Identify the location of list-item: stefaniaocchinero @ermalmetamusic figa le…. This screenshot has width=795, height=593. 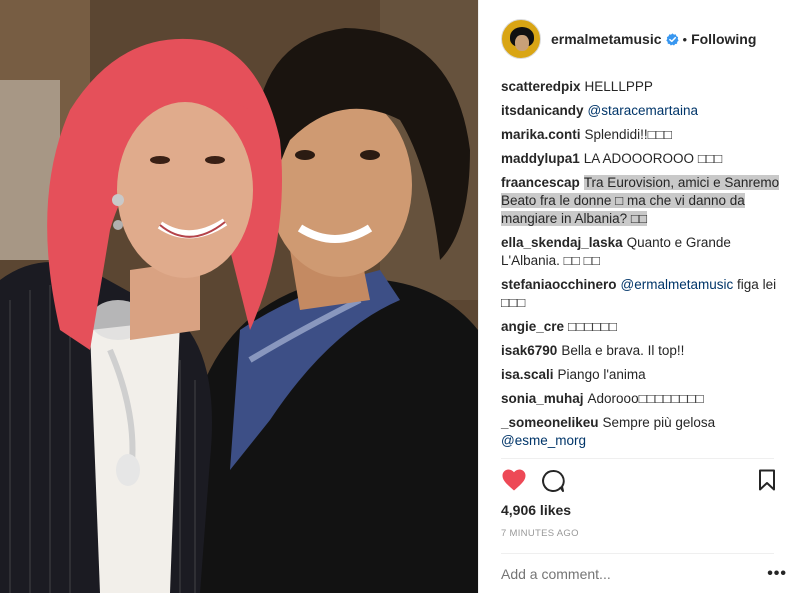
(642, 294).